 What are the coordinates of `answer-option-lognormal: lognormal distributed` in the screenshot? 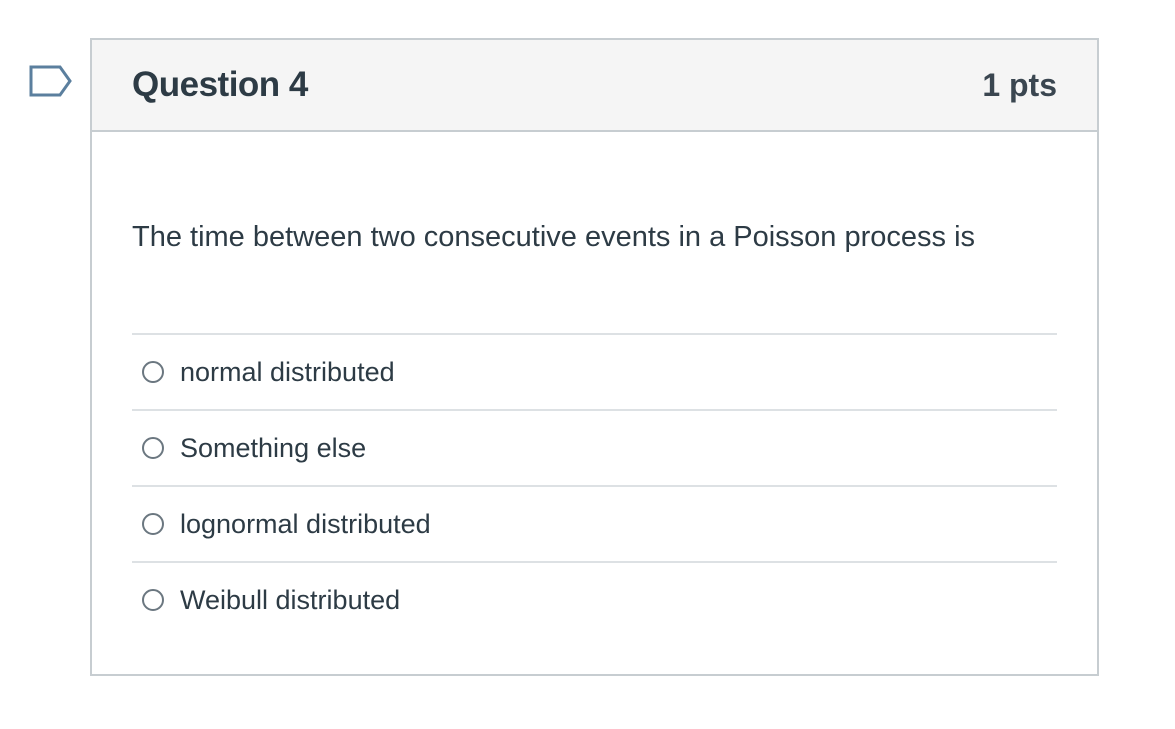 It's located at (594, 525).